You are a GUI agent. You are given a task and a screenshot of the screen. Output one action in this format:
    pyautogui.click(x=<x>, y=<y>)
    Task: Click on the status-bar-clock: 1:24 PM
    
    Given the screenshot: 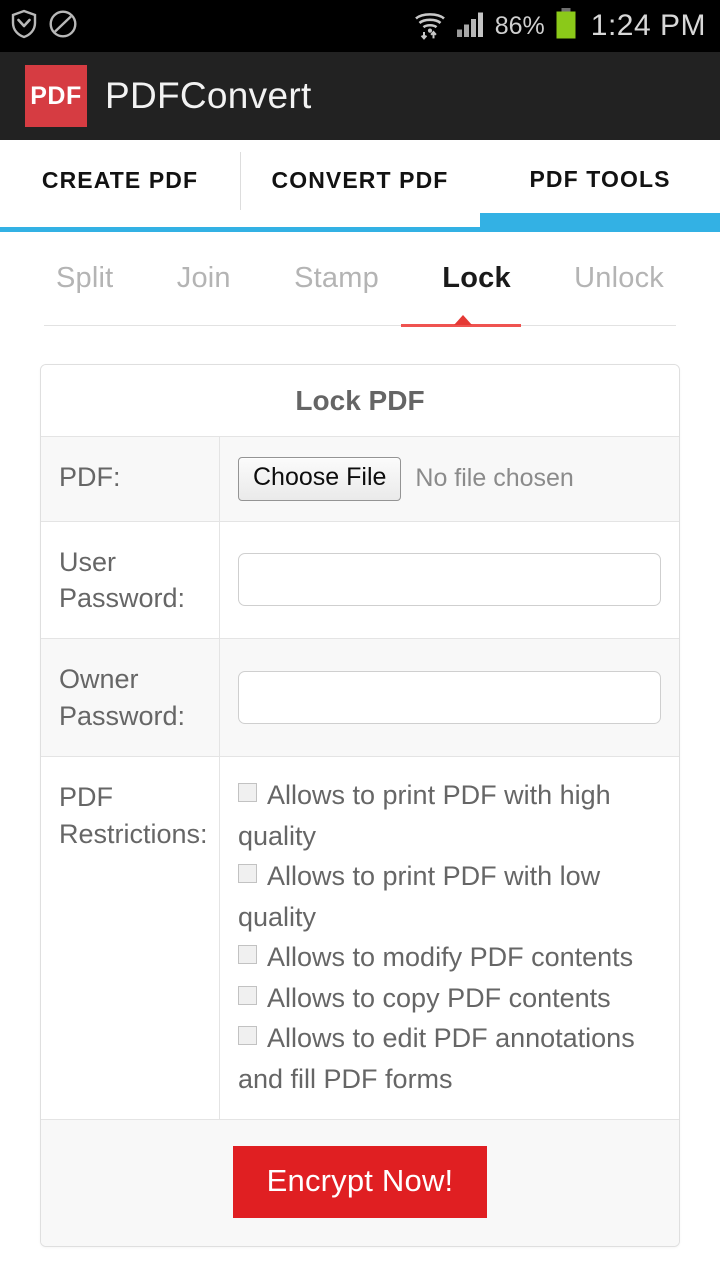 What is the action you would take?
    pyautogui.click(x=648, y=25)
    